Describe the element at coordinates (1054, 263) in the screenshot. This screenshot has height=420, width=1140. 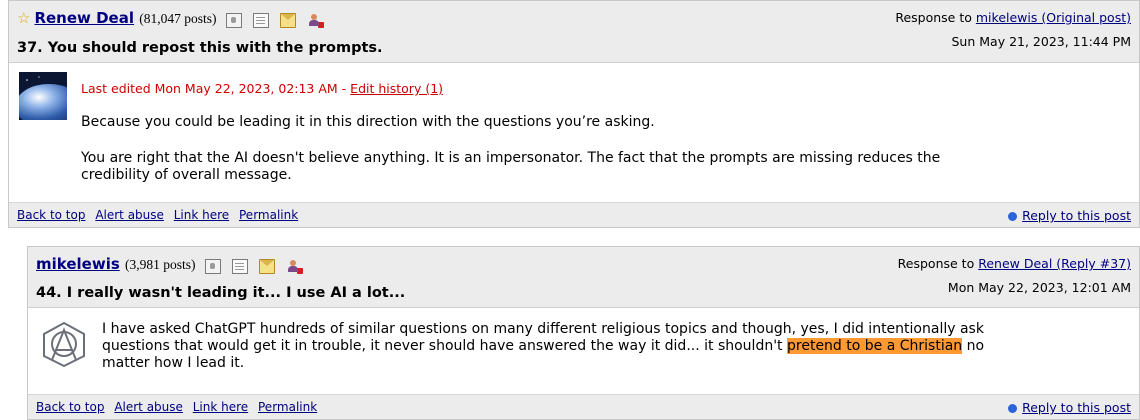
I see `response-link: Renew Deal (Reply #37)` at that location.